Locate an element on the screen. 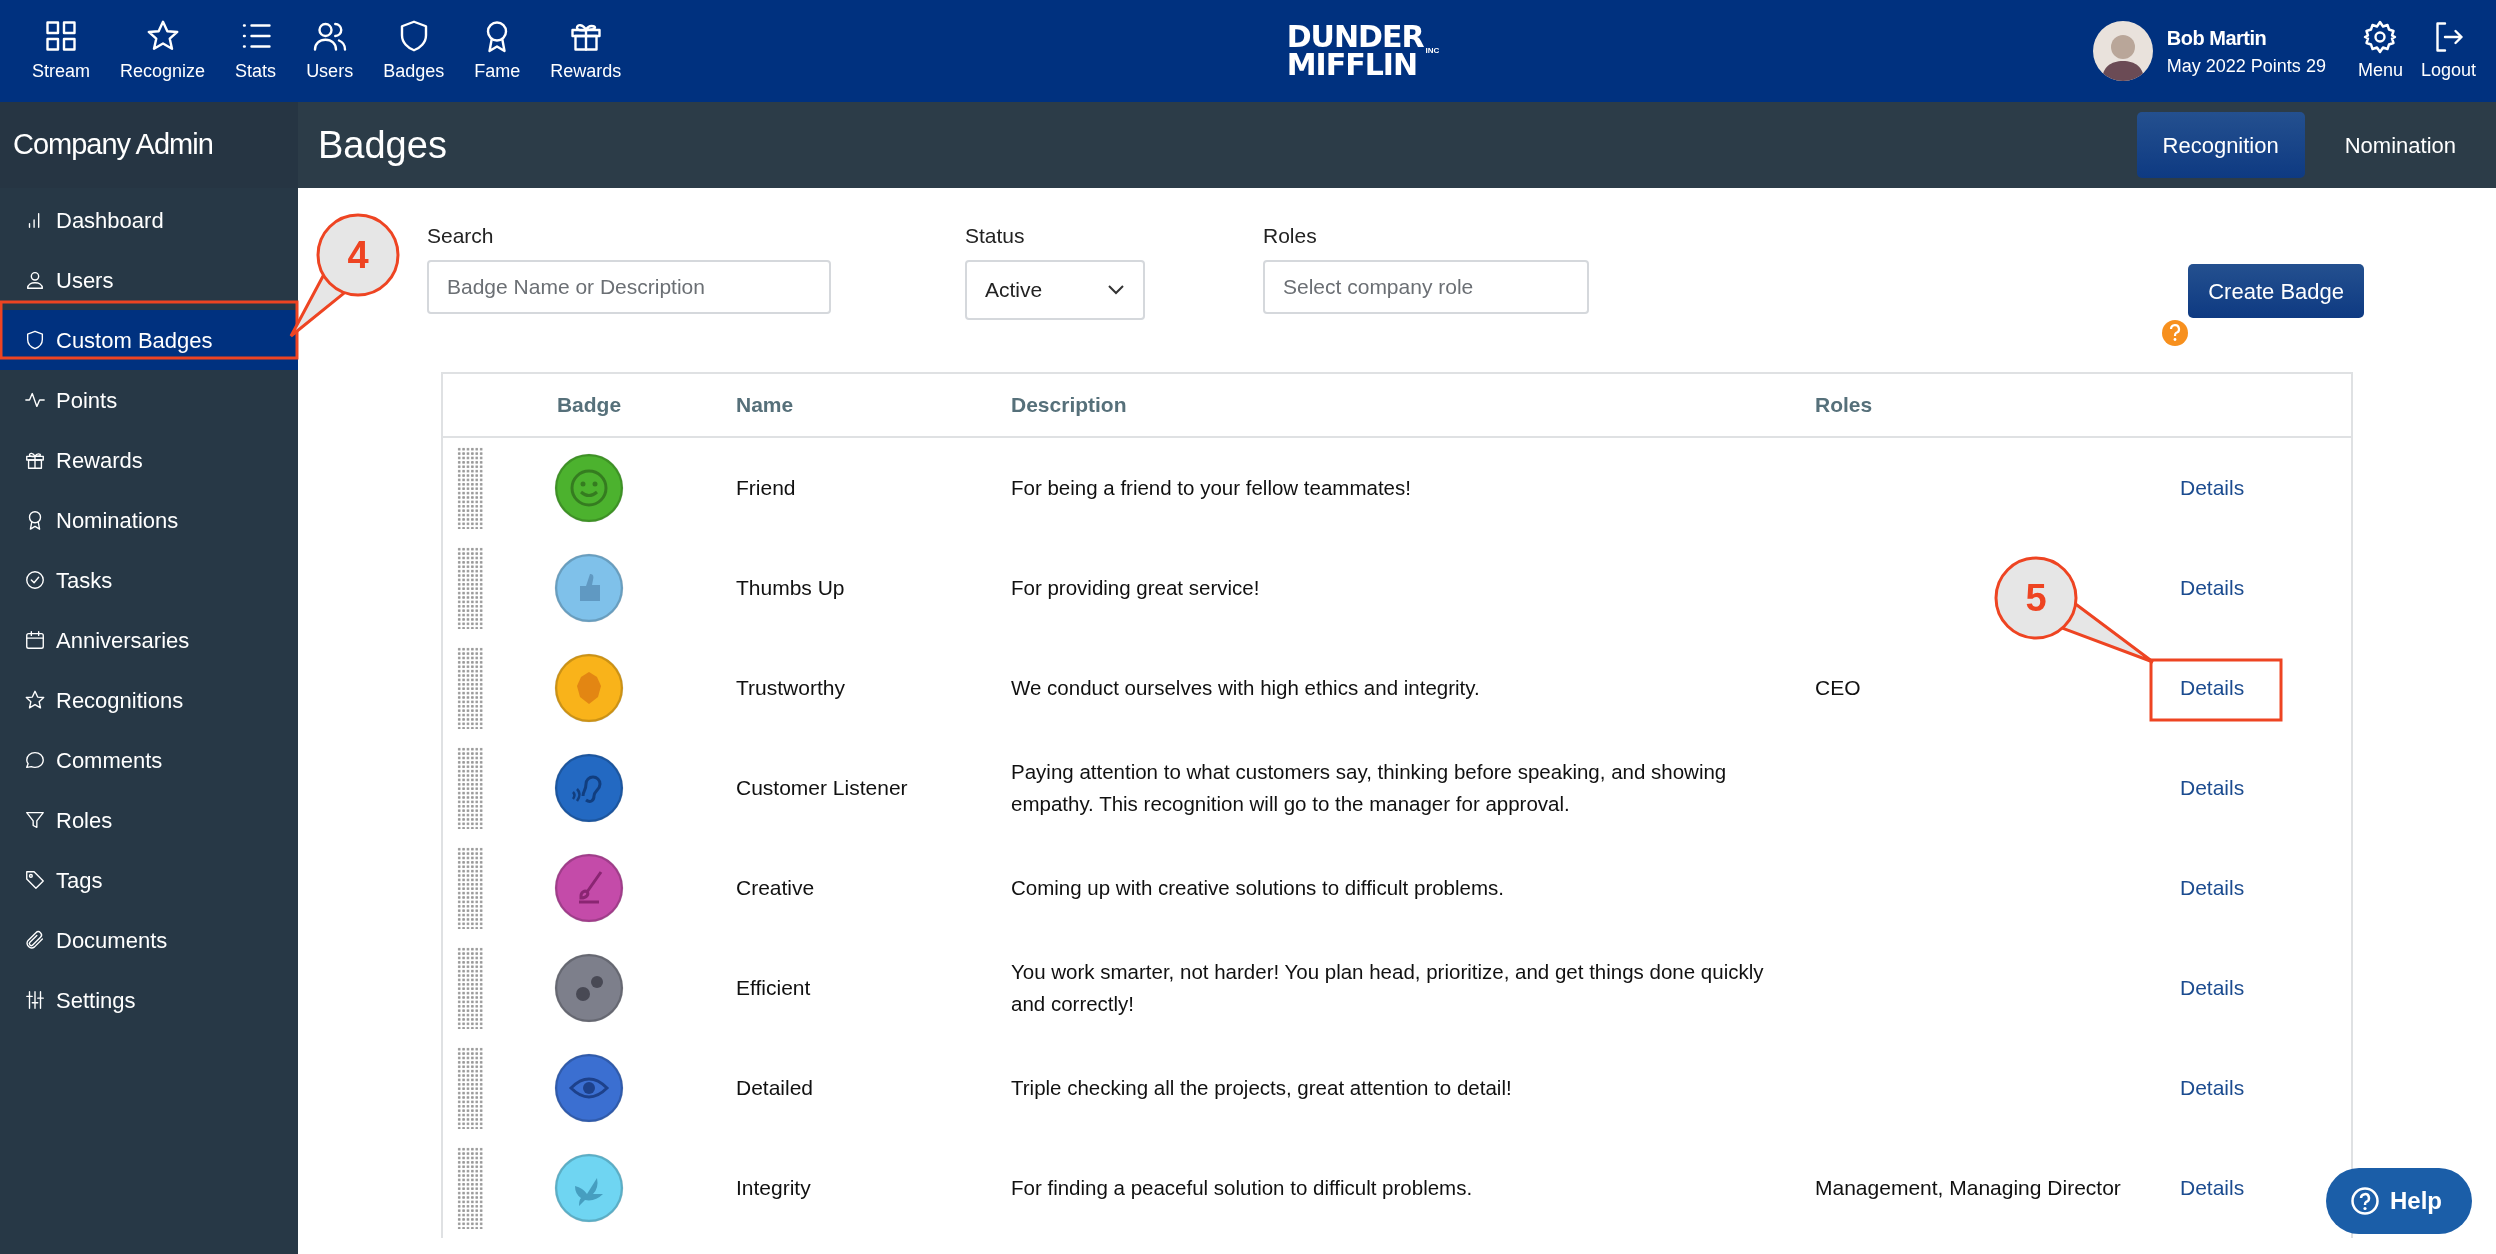 This screenshot has width=2496, height=1254. column-header: Name is located at coordinates (765, 404).